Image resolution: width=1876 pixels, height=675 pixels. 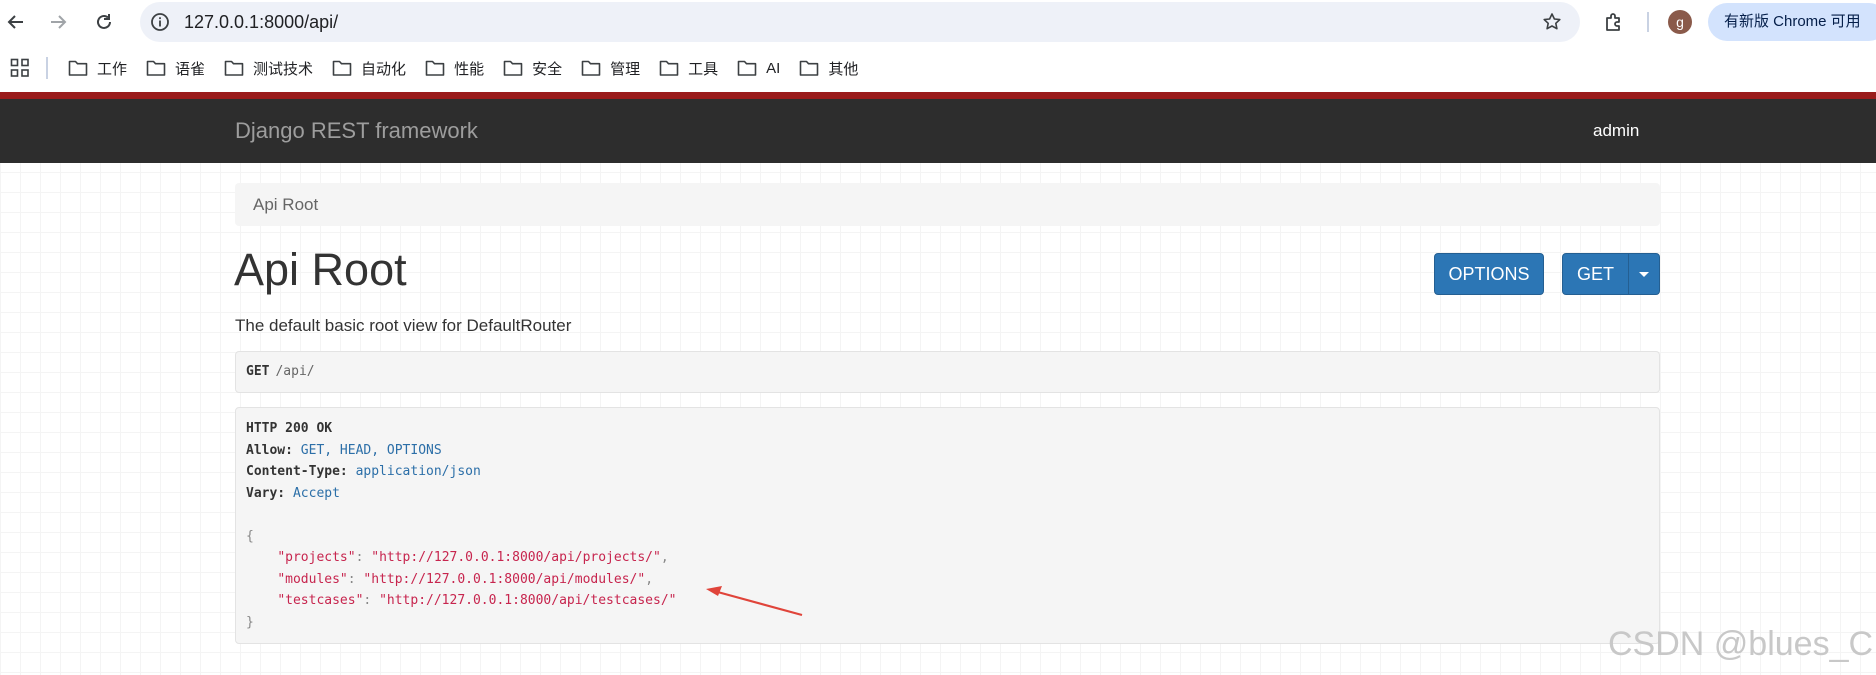 I want to click on bookmark-folder-label: 工具, so click(x=703, y=69).